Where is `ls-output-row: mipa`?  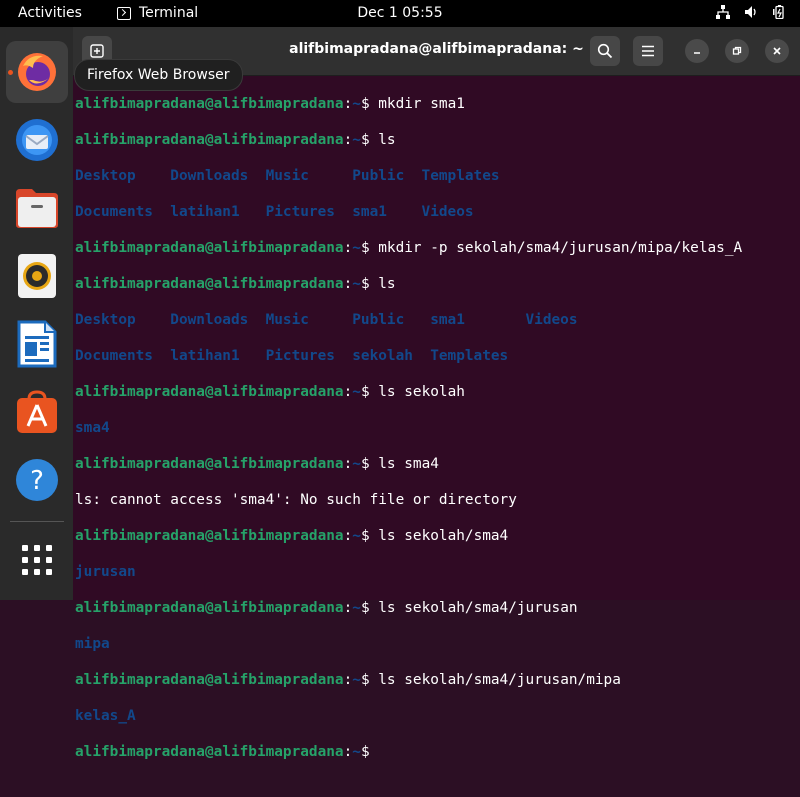
ls-output-row: mipa is located at coordinates (92, 644).